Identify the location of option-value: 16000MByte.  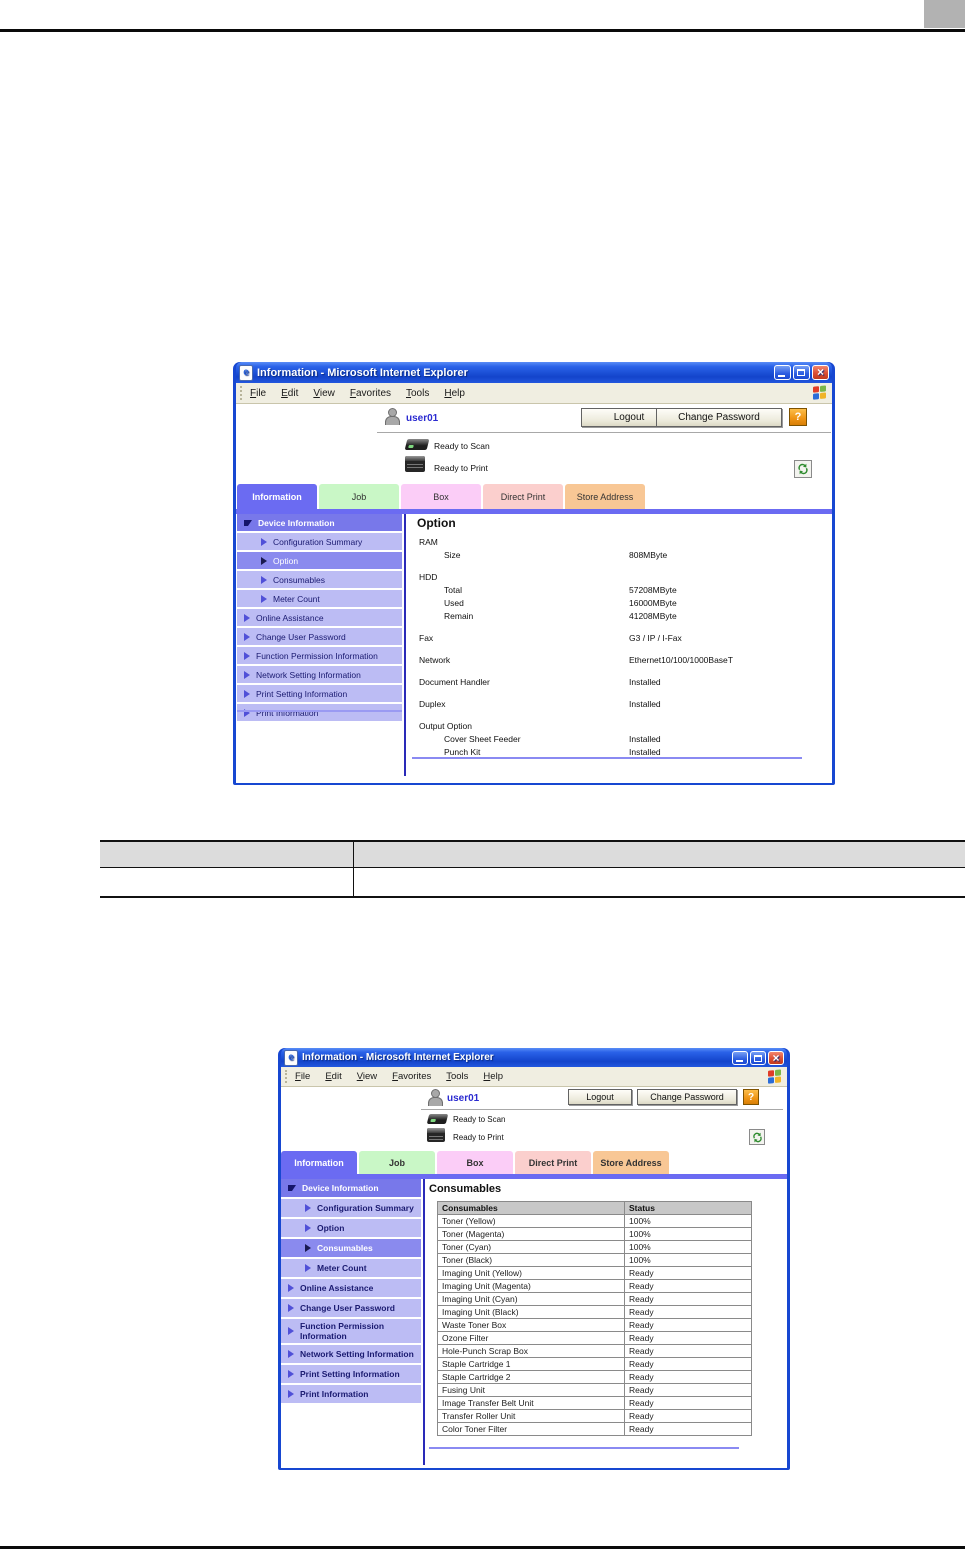
(653, 603).